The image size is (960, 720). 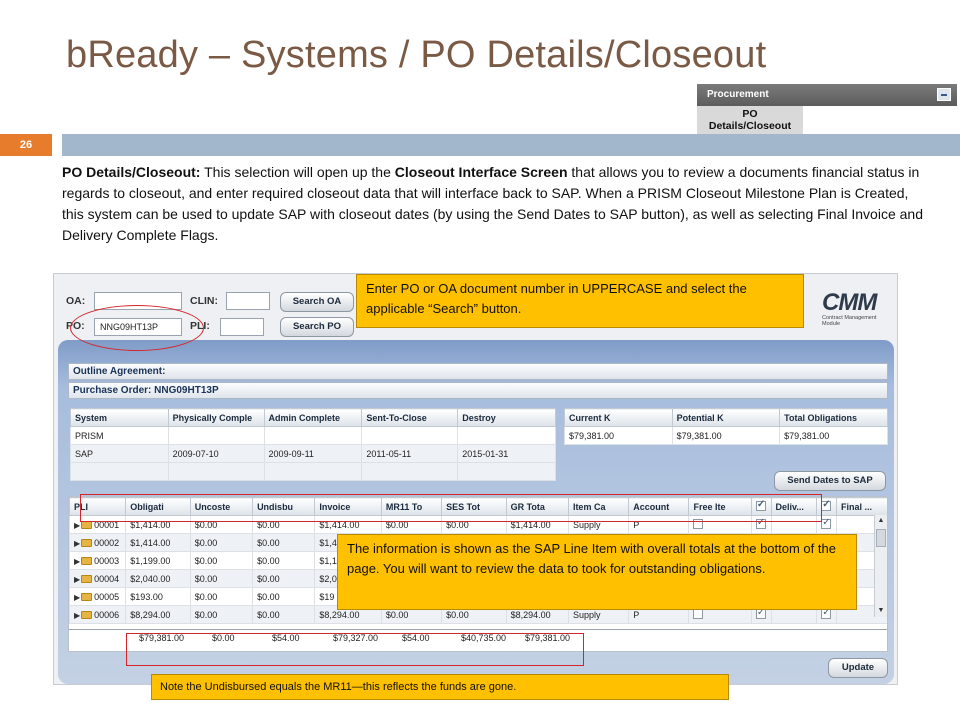 What do you see at coordinates (137, 328) in the screenshot?
I see `po-input-highlight` at bounding box center [137, 328].